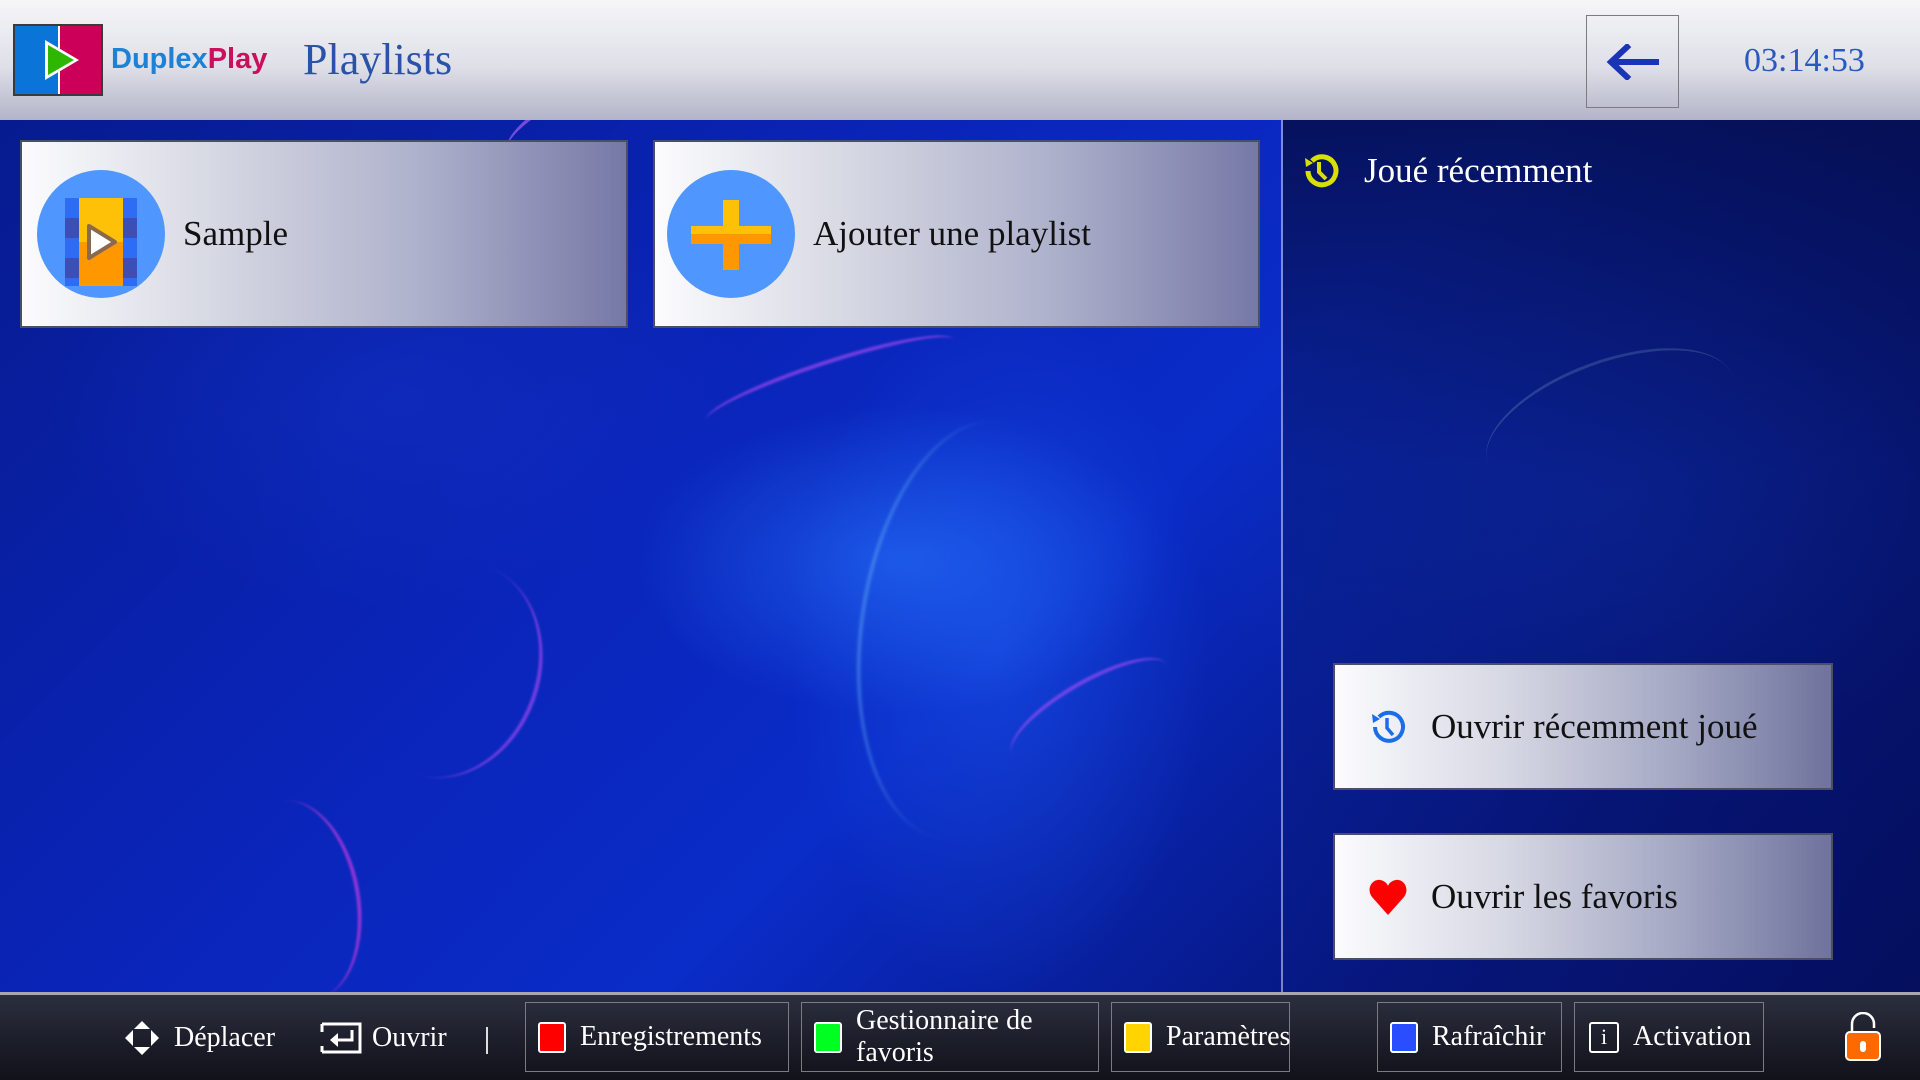  Describe the element at coordinates (378, 59) in the screenshot. I see `page-title: Playlists` at that location.